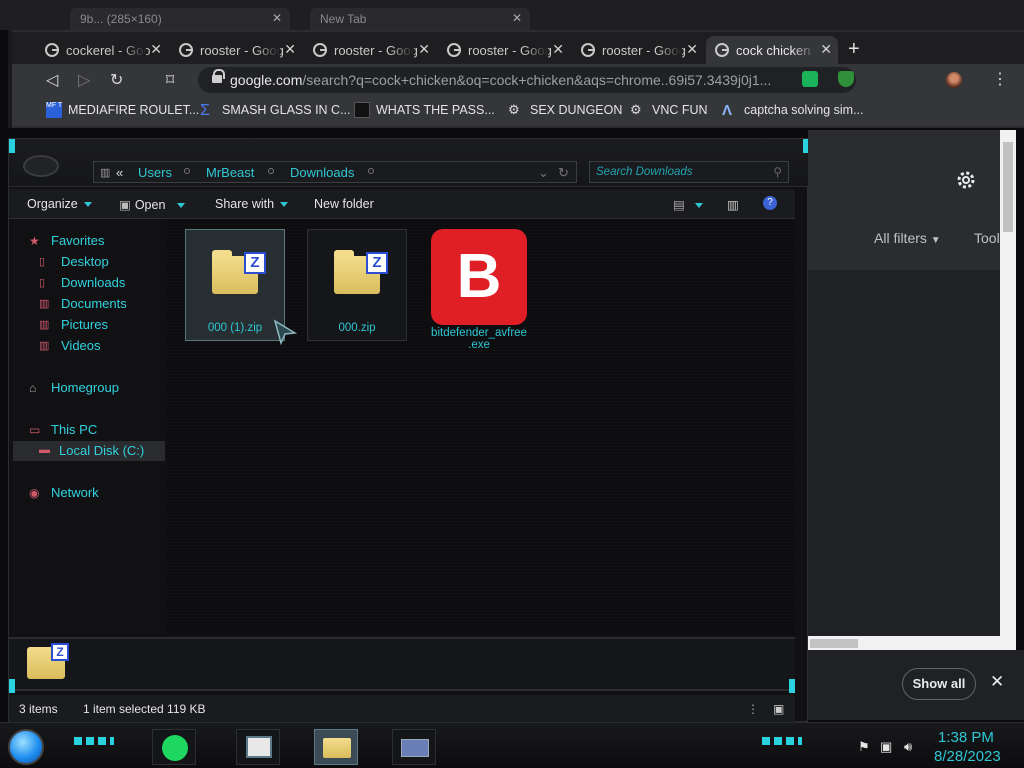  Describe the element at coordinates (770, 203) in the screenshot. I see `help-icon: ?` at that location.